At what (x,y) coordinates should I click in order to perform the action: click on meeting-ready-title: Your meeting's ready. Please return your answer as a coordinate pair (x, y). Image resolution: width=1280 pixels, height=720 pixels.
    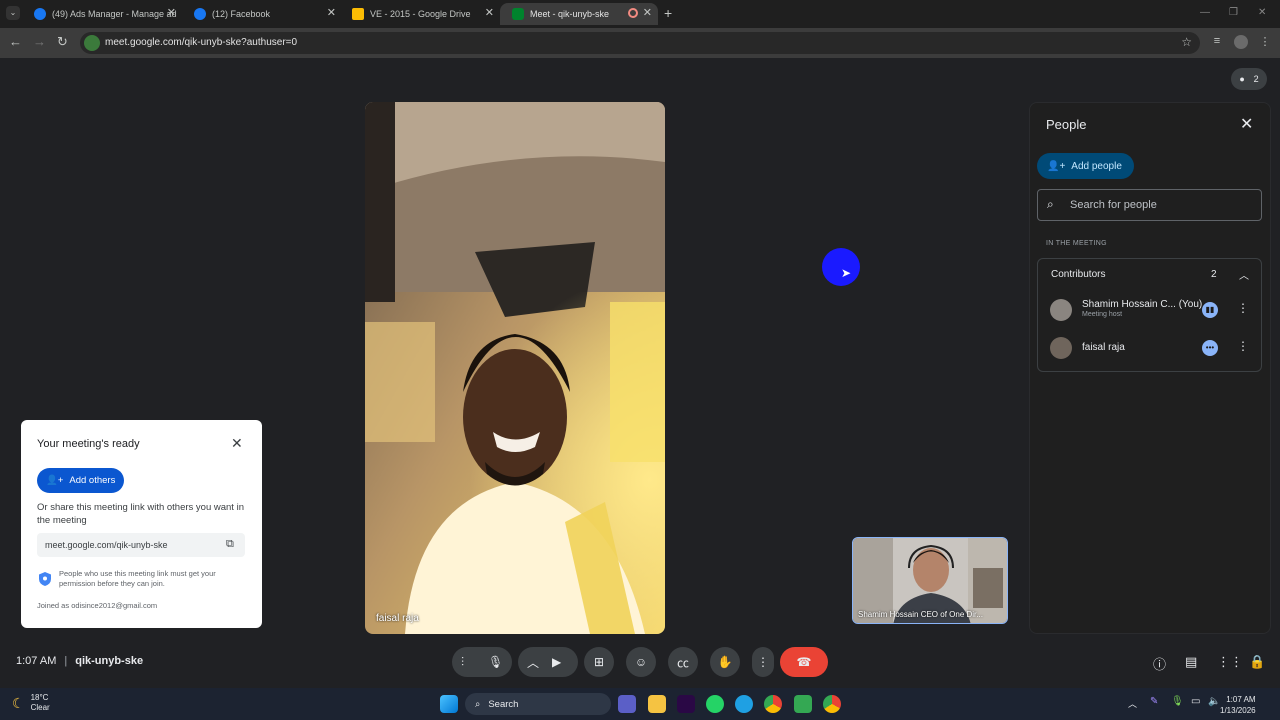
    Looking at the image, I should click on (88, 444).